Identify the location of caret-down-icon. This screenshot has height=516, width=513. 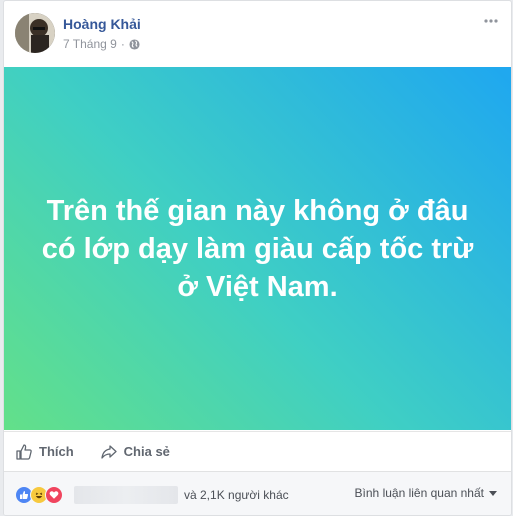
(493, 493).